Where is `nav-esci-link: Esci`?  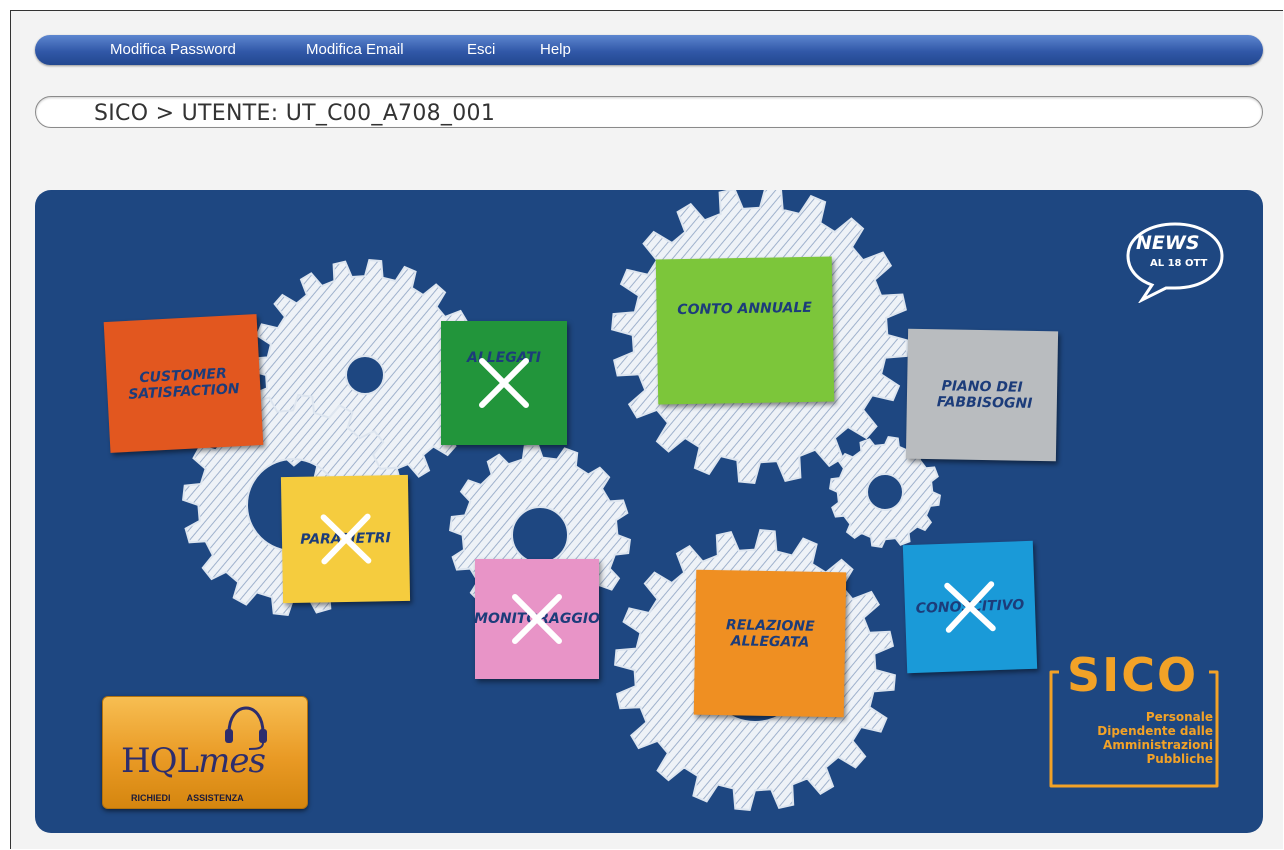
nav-esci-link: Esci is located at coordinates (481, 49).